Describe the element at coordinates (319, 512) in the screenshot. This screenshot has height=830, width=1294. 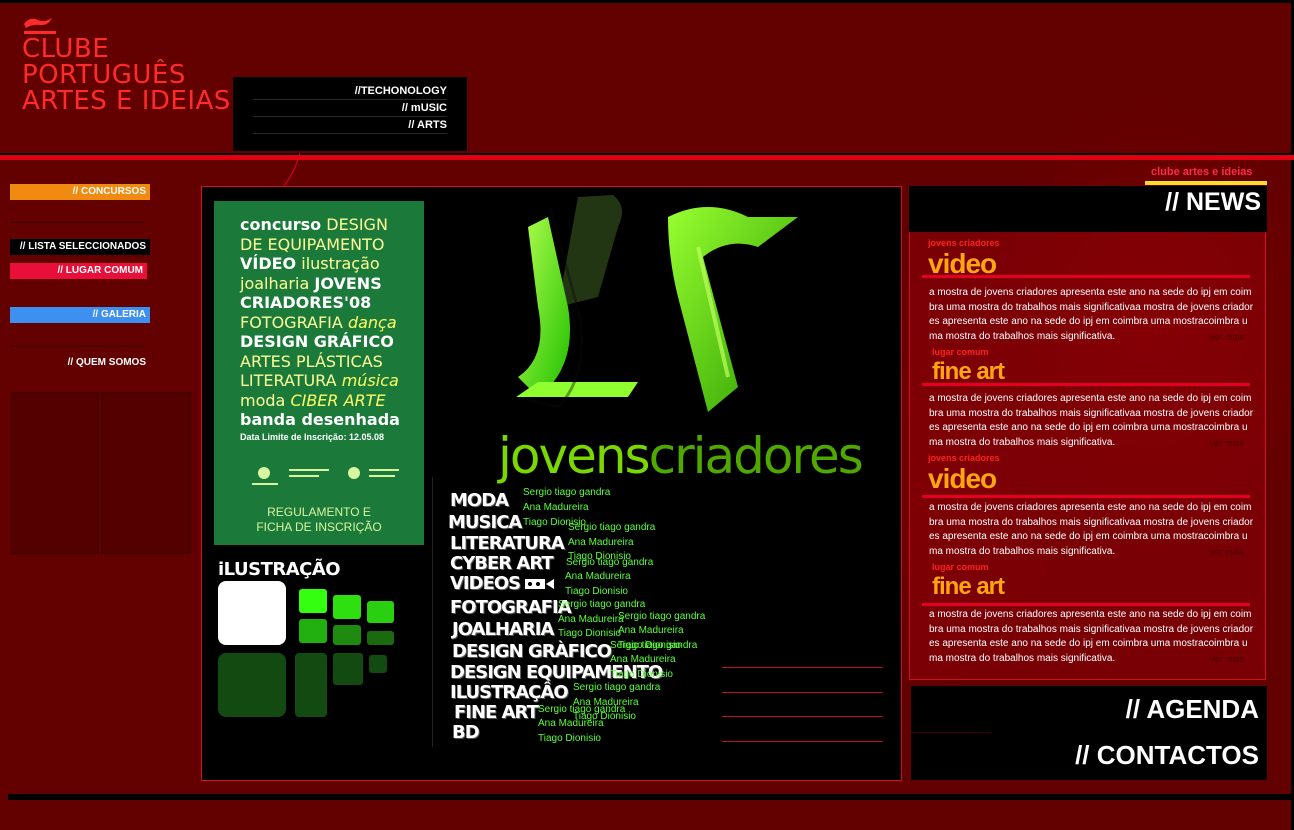
I see `poster-footer-line: REGULAMENTO E` at that location.